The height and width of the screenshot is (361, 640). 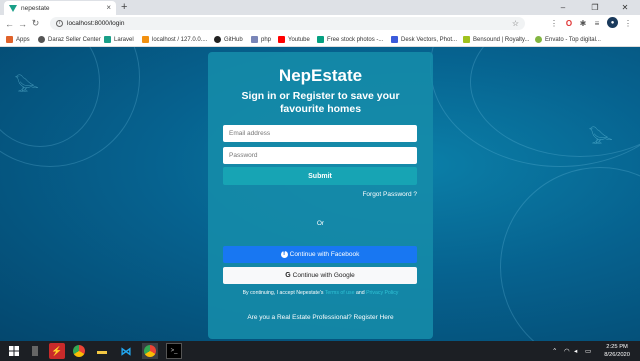 I want to click on address-url: localhost:8000/login, so click(x=96, y=23).